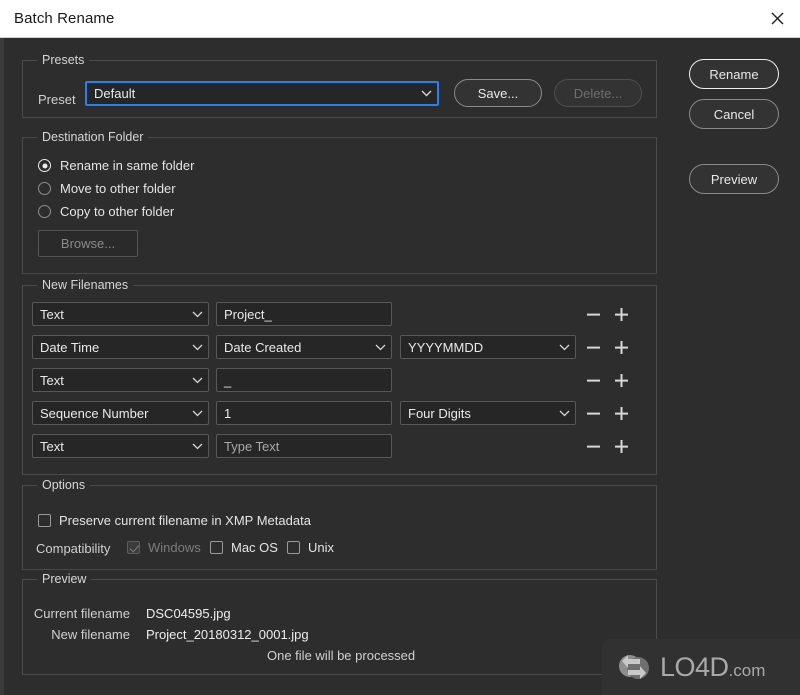 The width and height of the screenshot is (800, 695). What do you see at coordinates (64, 579) in the screenshot?
I see `preview-group-label: Preview` at bounding box center [64, 579].